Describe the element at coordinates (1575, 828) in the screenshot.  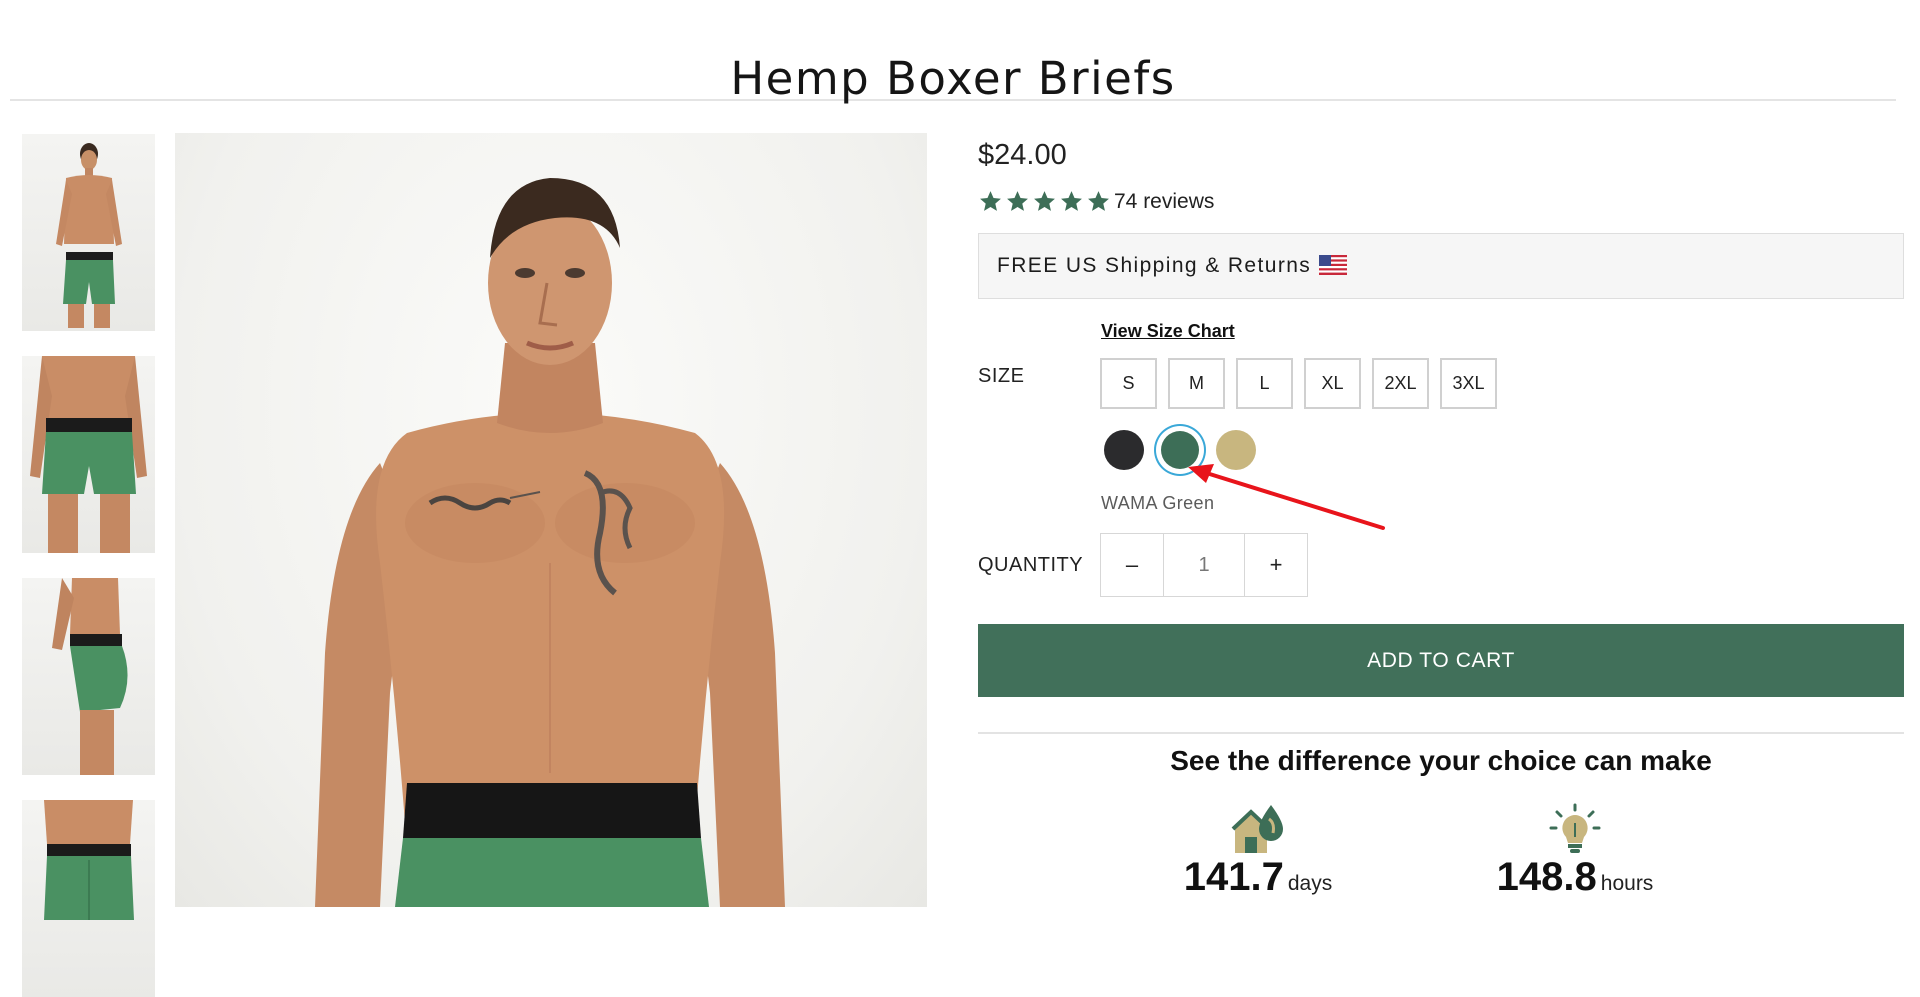
I see `lightbulb-icon` at that location.